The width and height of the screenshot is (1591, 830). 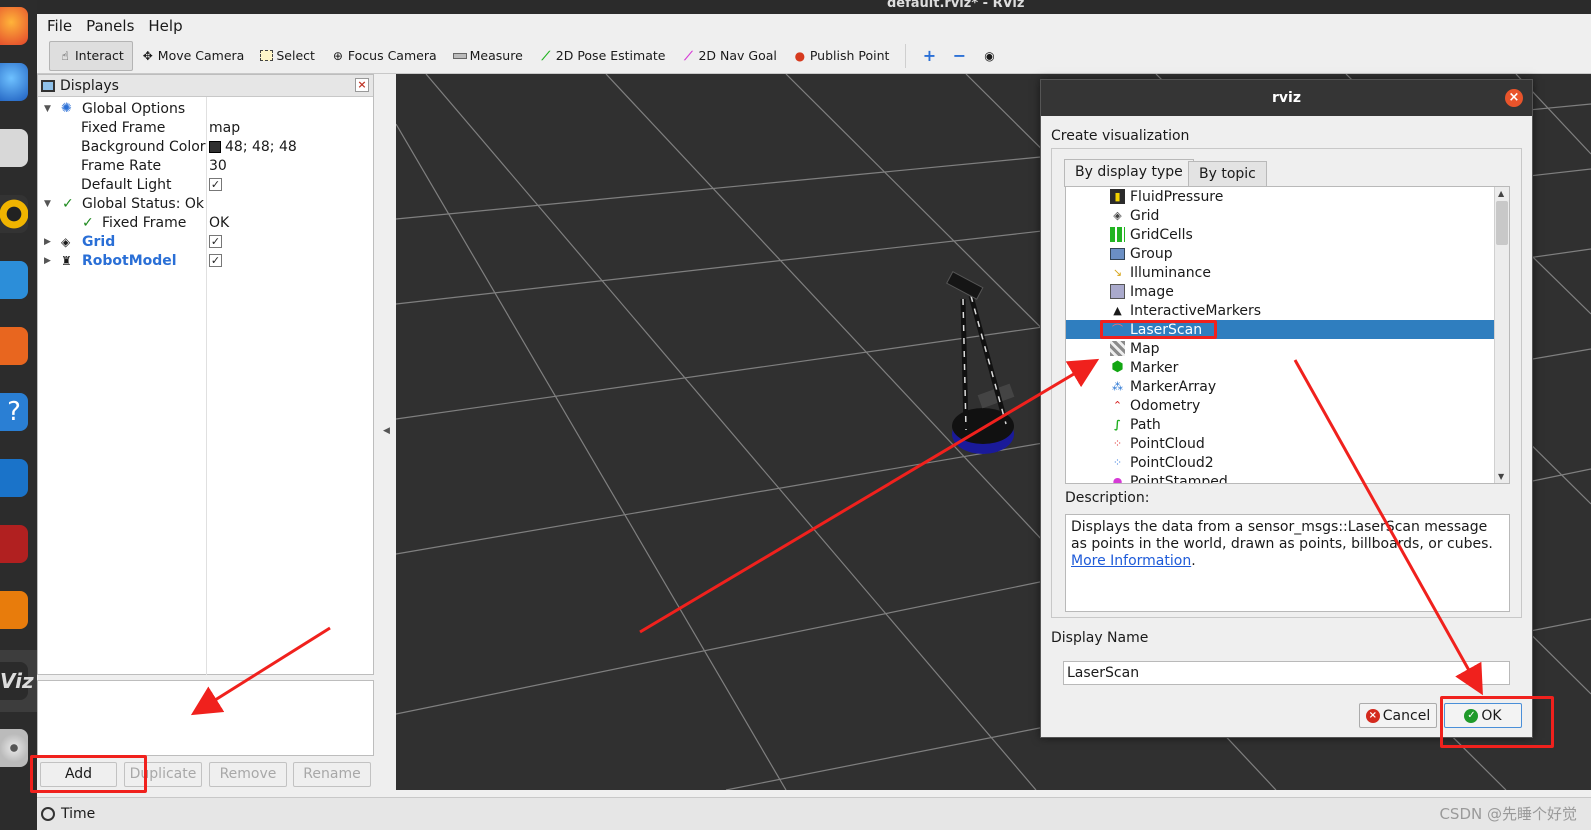 What do you see at coordinates (18, 346) in the screenshot?
I see `software-center-icon` at bounding box center [18, 346].